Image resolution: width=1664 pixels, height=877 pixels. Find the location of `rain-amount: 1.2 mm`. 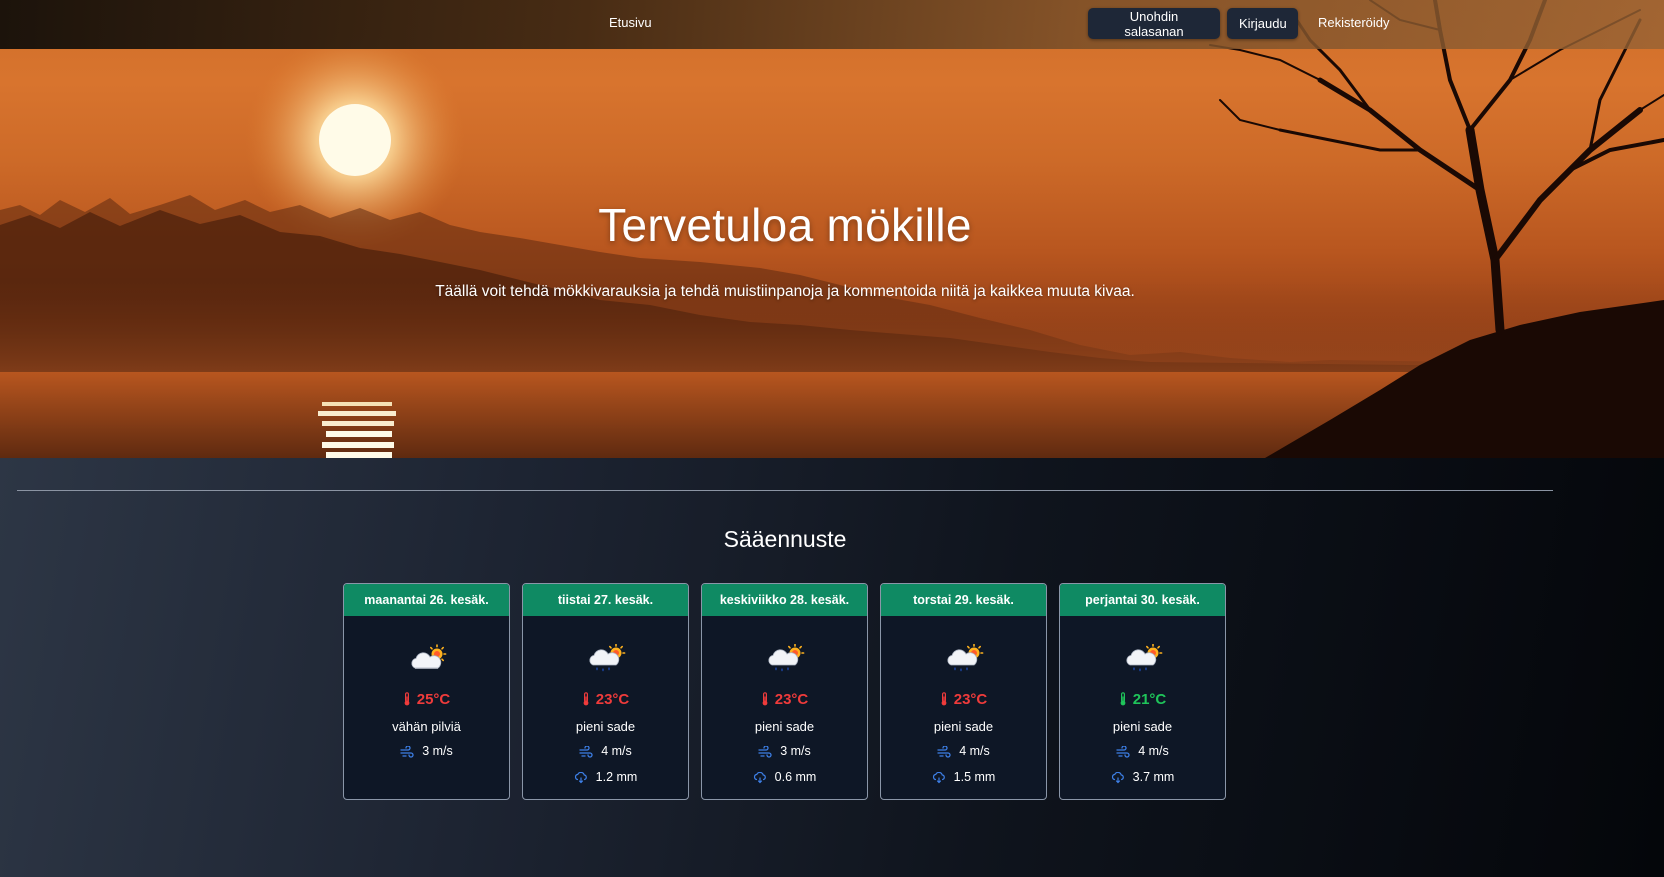

rain-amount: 1.2 mm is located at coordinates (616, 777).